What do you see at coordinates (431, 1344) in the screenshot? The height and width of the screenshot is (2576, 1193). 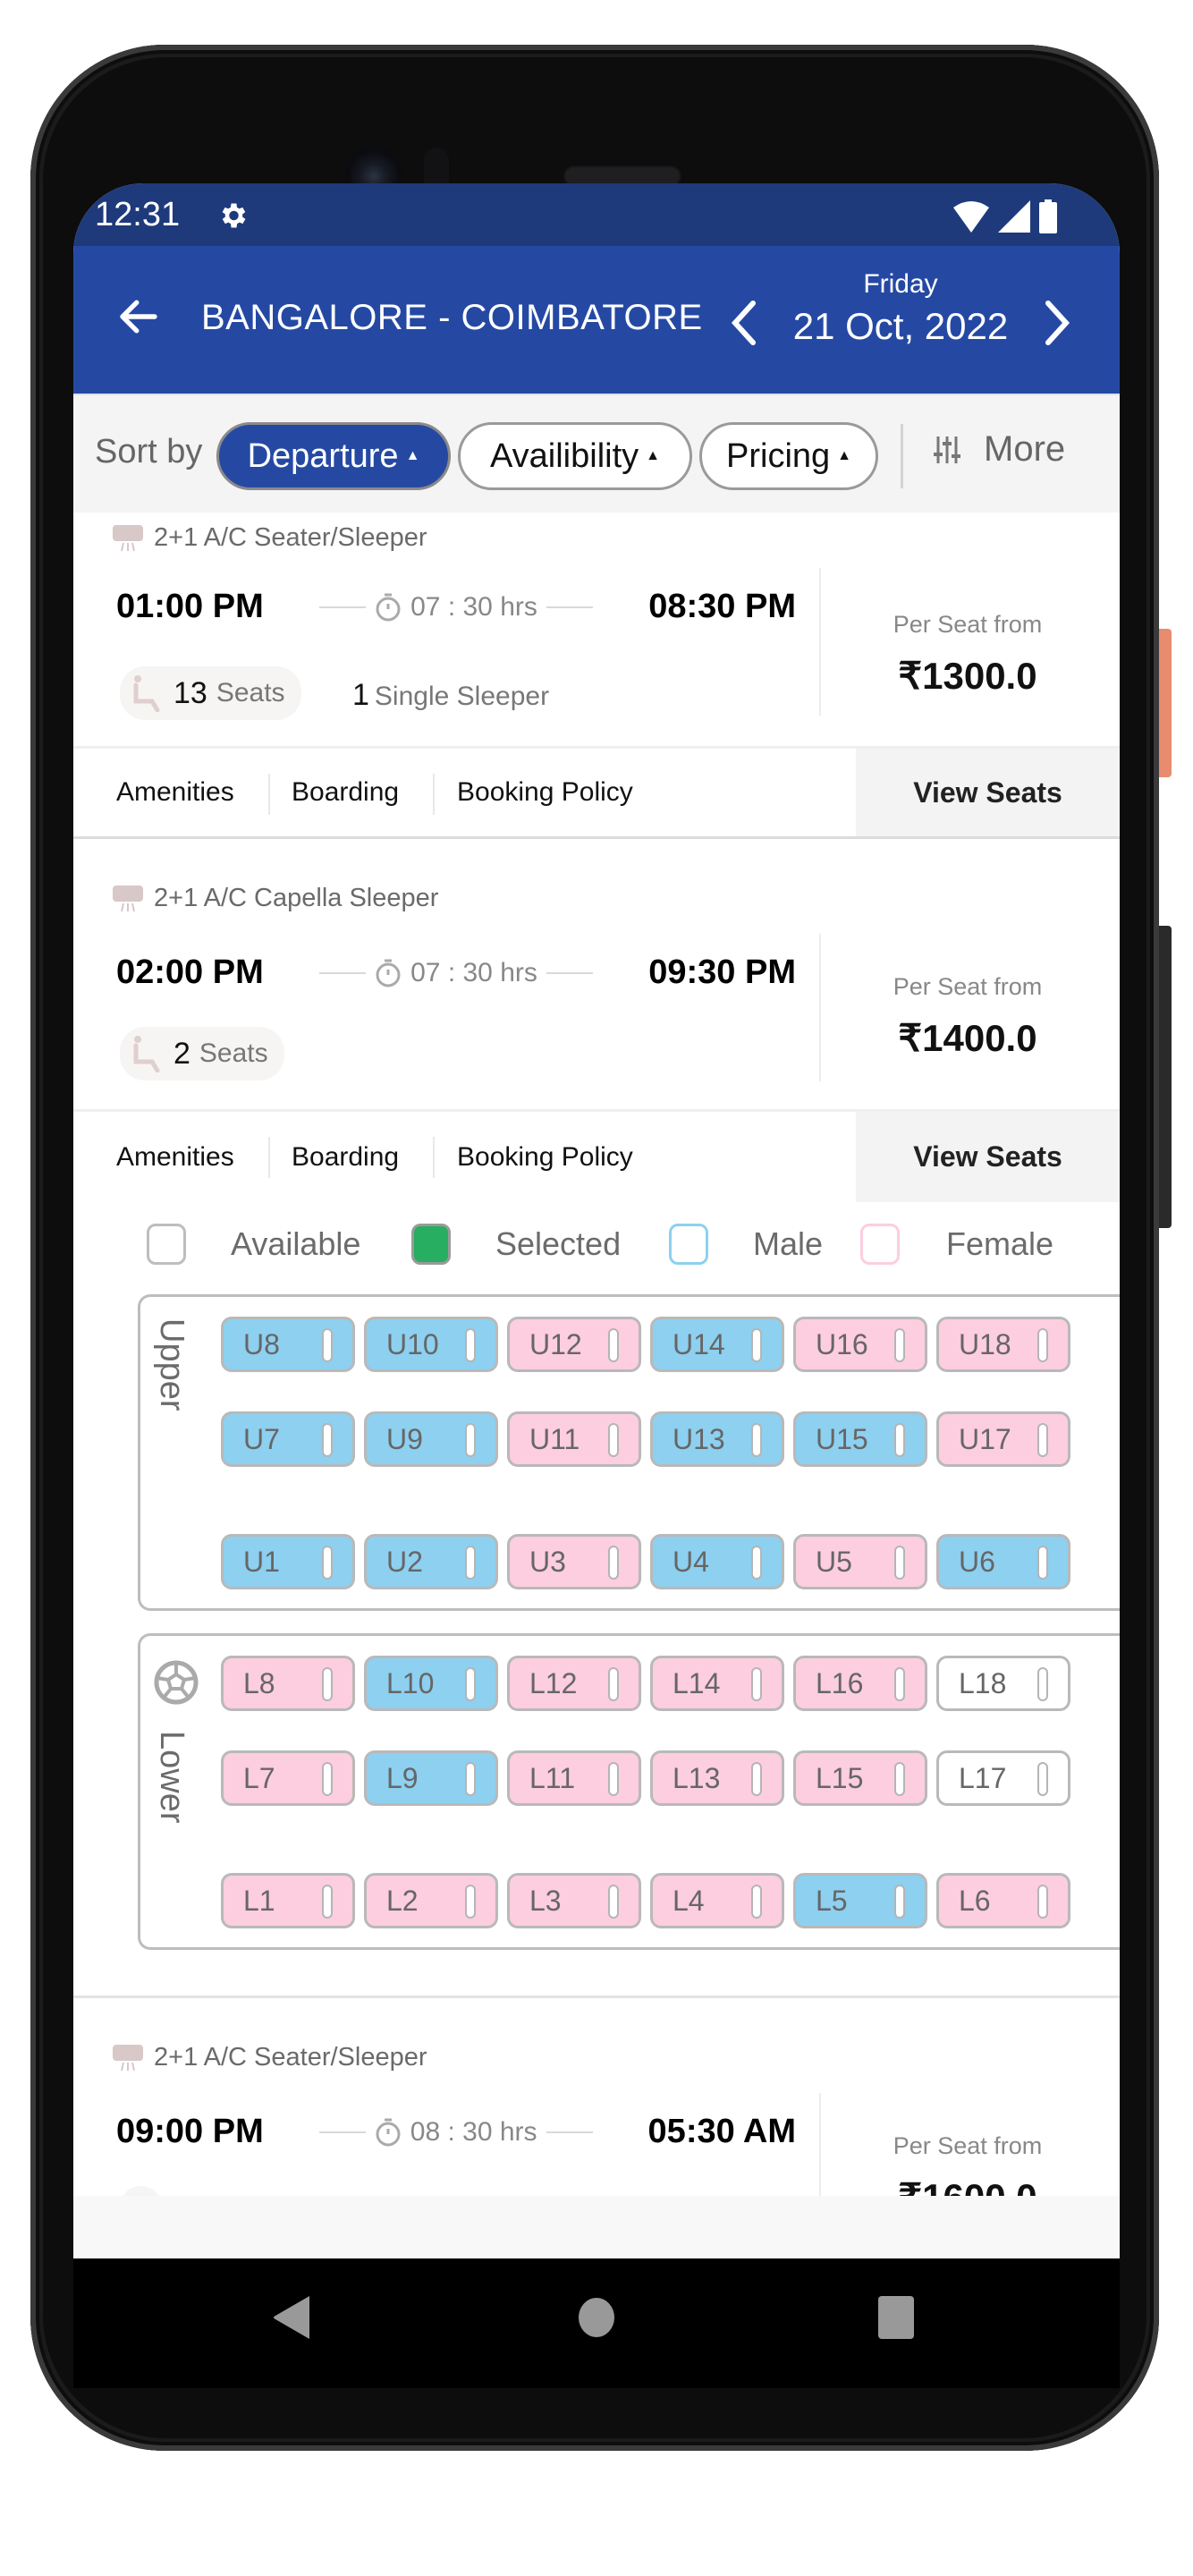 I see `seat-u10: U10` at bounding box center [431, 1344].